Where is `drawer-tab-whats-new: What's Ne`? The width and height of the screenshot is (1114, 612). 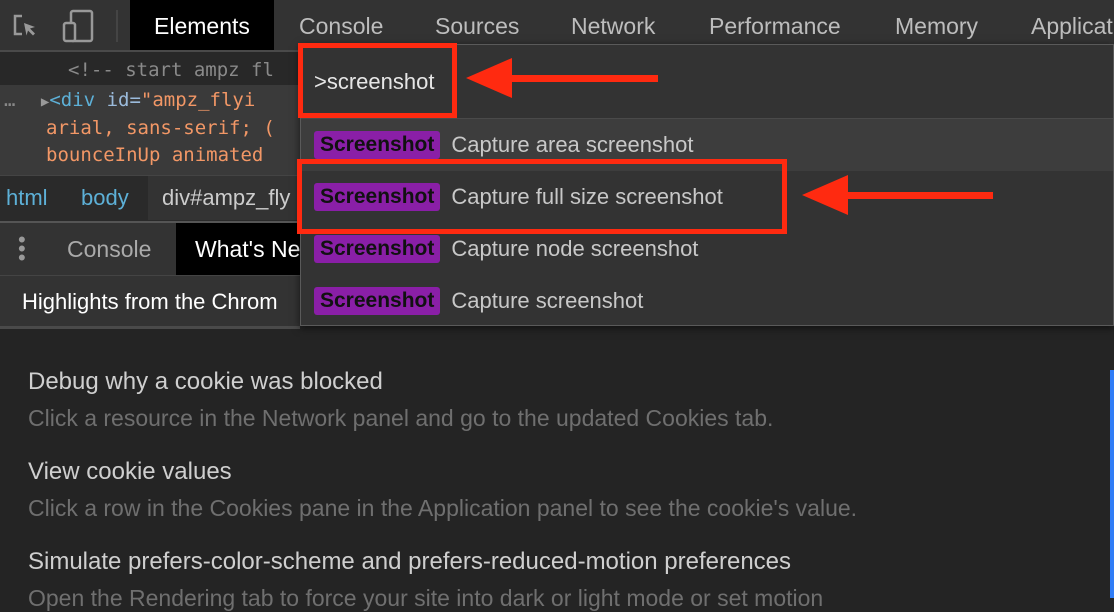 drawer-tab-whats-new: What's Ne is located at coordinates (238, 249).